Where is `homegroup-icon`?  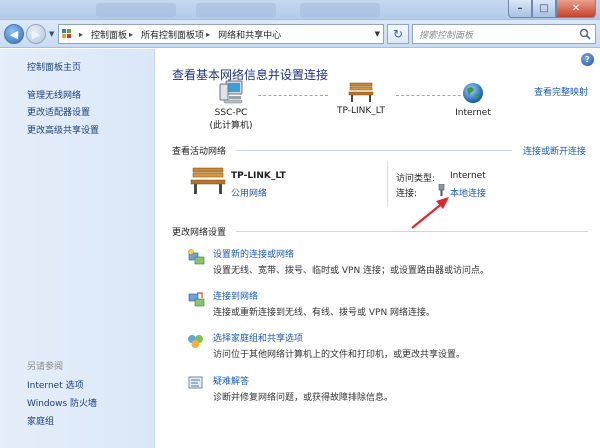 homegroup-icon is located at coordinates (196, 342).